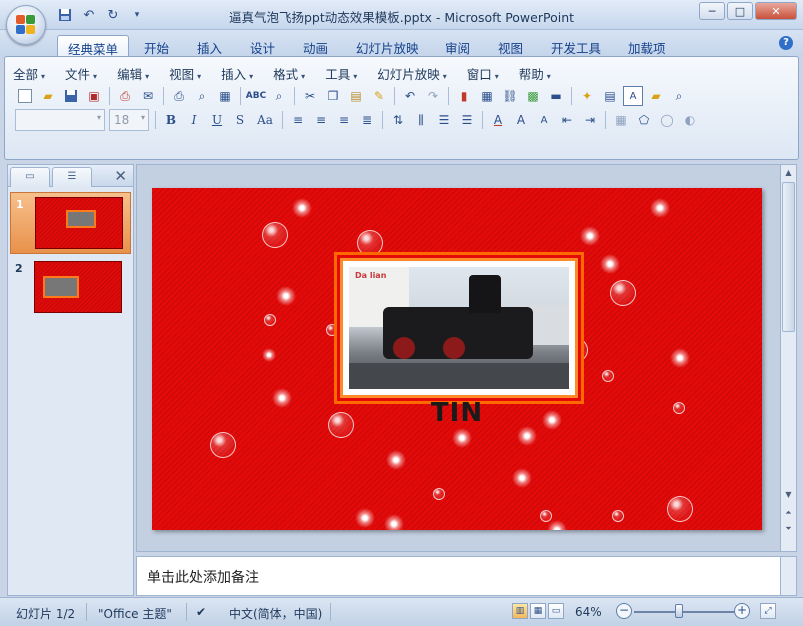 The height and width of the screenshot is (626, 803). I want to click on vertical-scrollbar: ▲ ▼ ⏶ ⏷, so click(788, 358).